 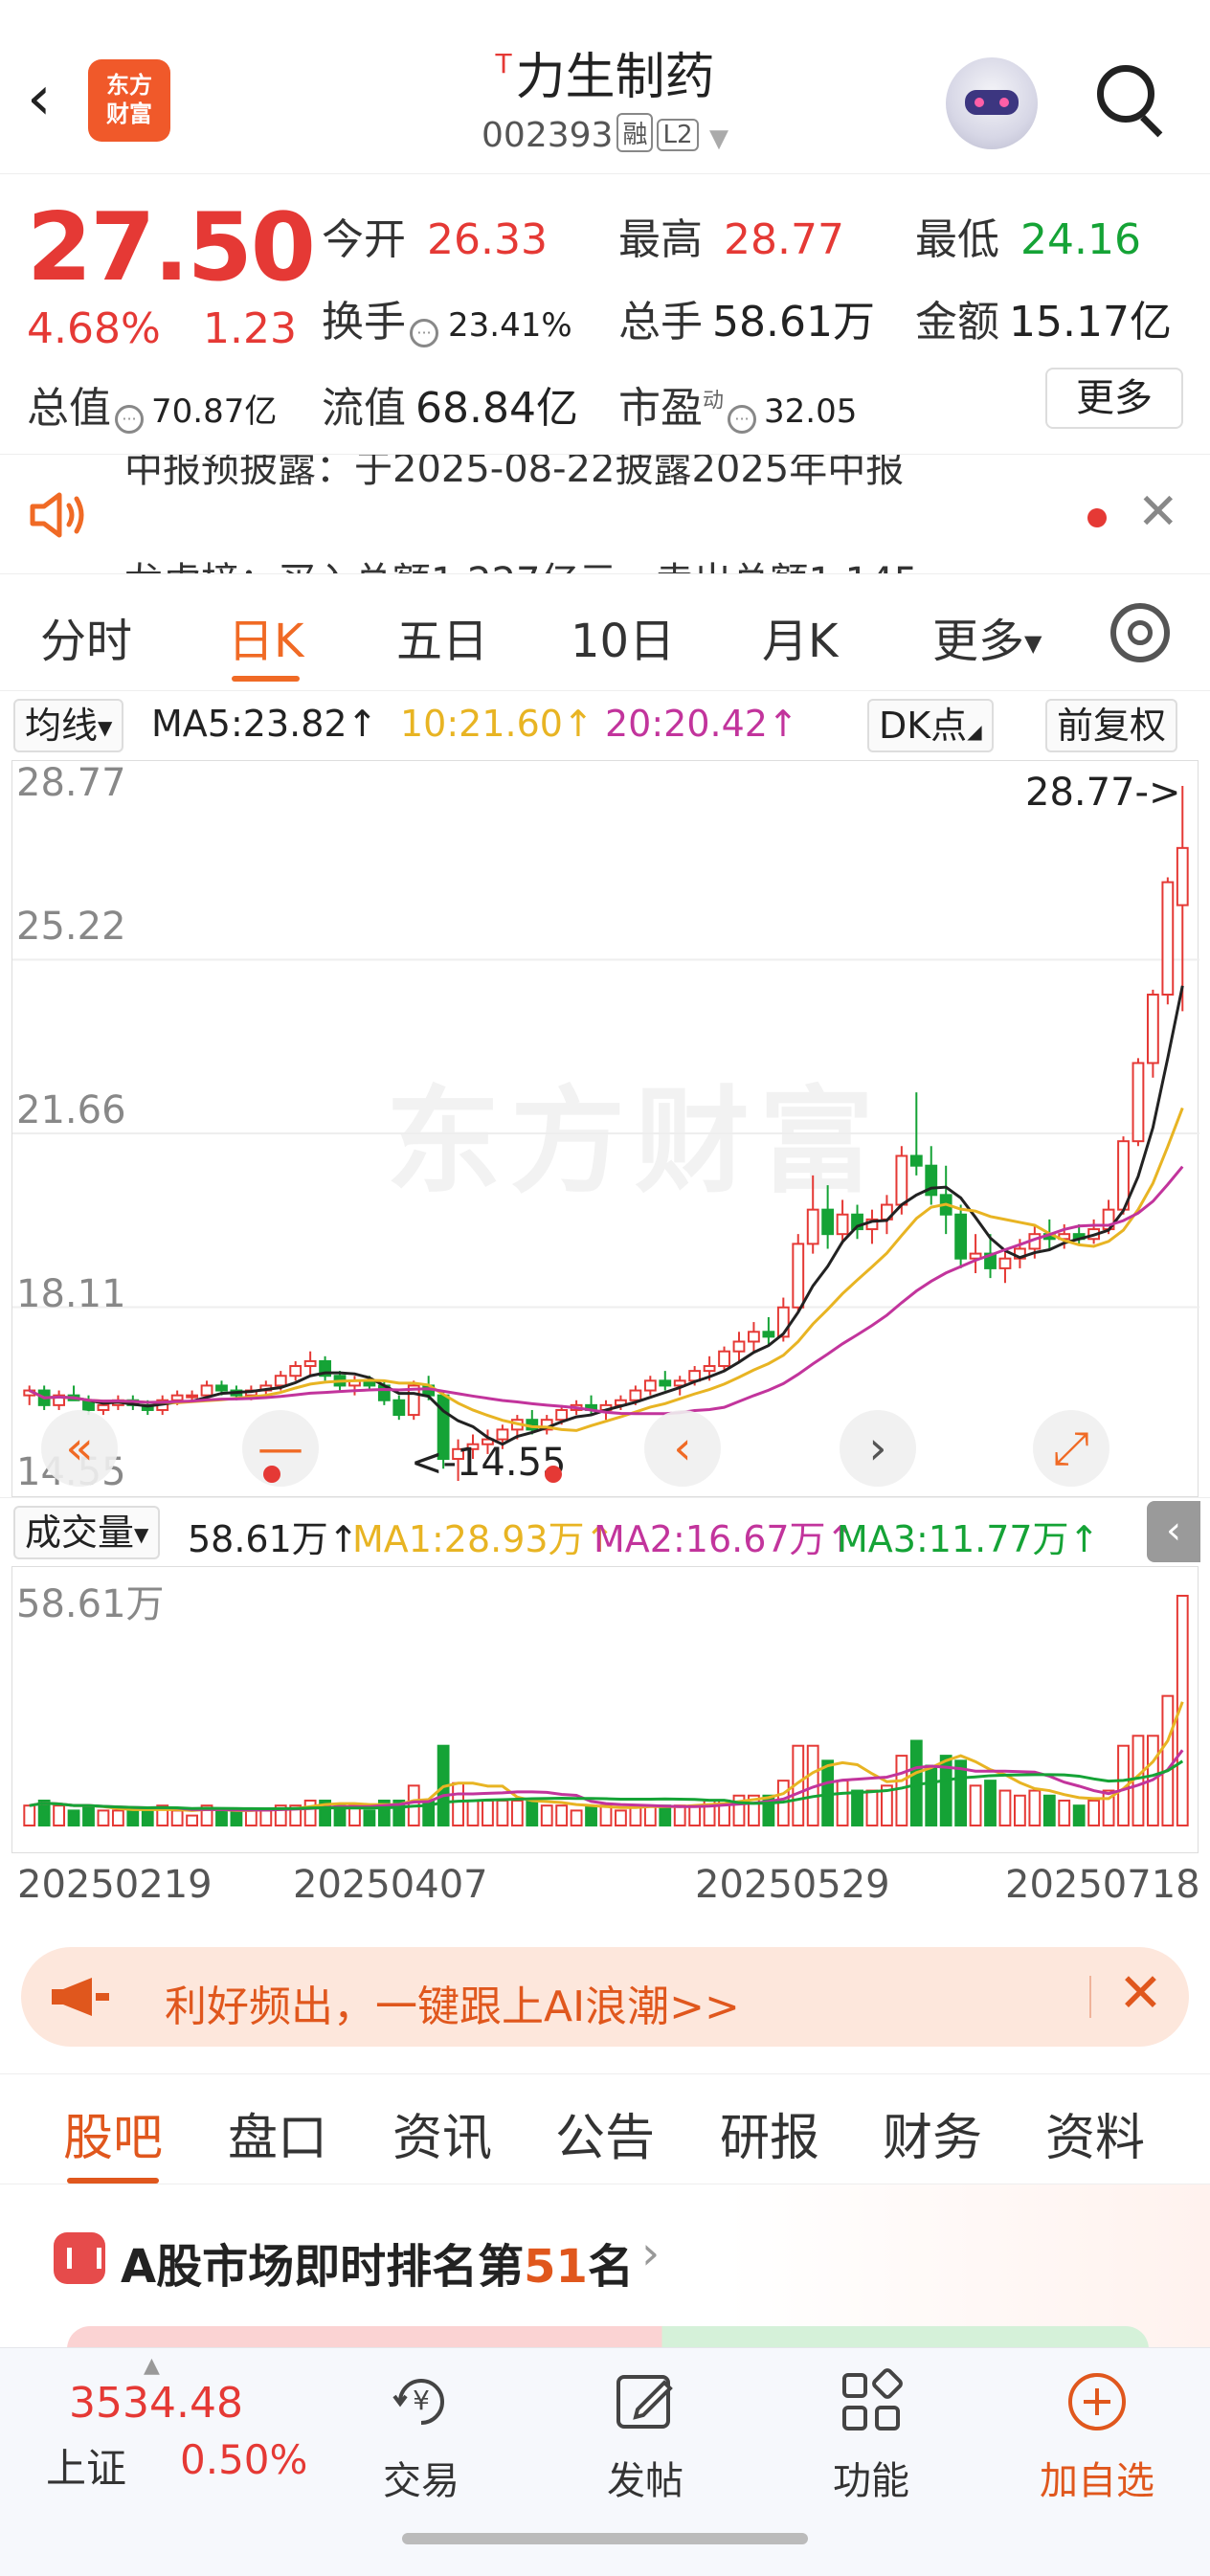 I want to click on volume-y-label: 58.61万, so click(x=90, y=1604).